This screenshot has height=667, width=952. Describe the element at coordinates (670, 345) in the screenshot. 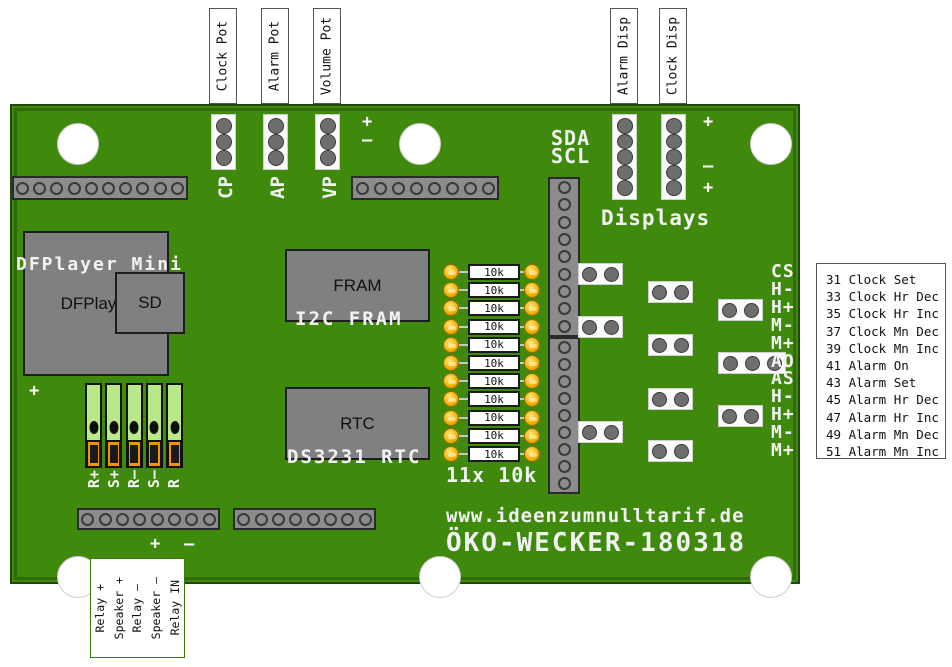

I see `button-pad-alarm-b` at that location.